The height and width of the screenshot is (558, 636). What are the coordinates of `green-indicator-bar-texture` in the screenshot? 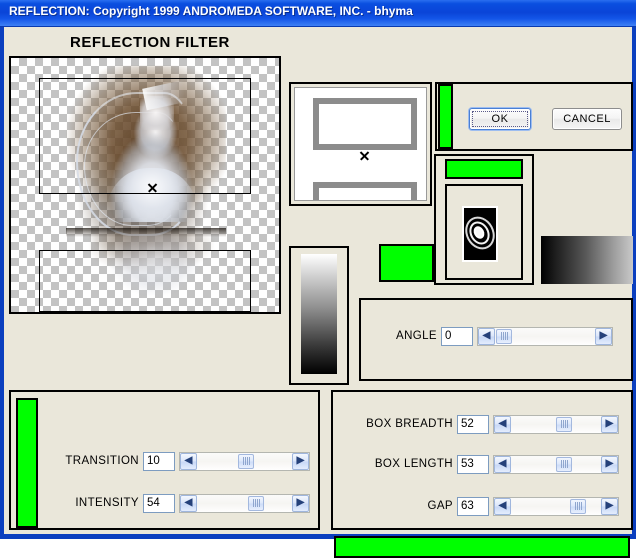 It's located at (484, 169).